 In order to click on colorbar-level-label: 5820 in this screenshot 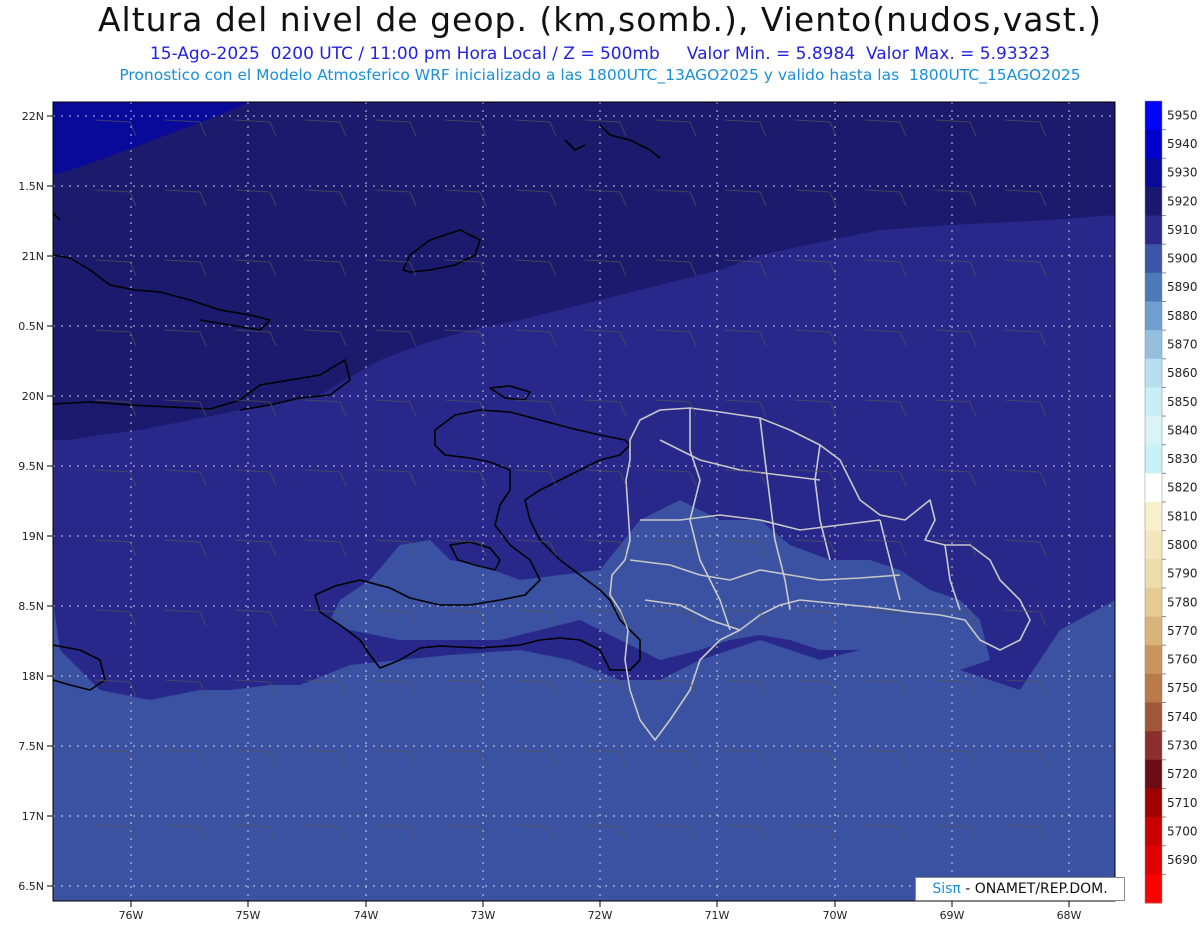, I will do `click(1182, 488)`.